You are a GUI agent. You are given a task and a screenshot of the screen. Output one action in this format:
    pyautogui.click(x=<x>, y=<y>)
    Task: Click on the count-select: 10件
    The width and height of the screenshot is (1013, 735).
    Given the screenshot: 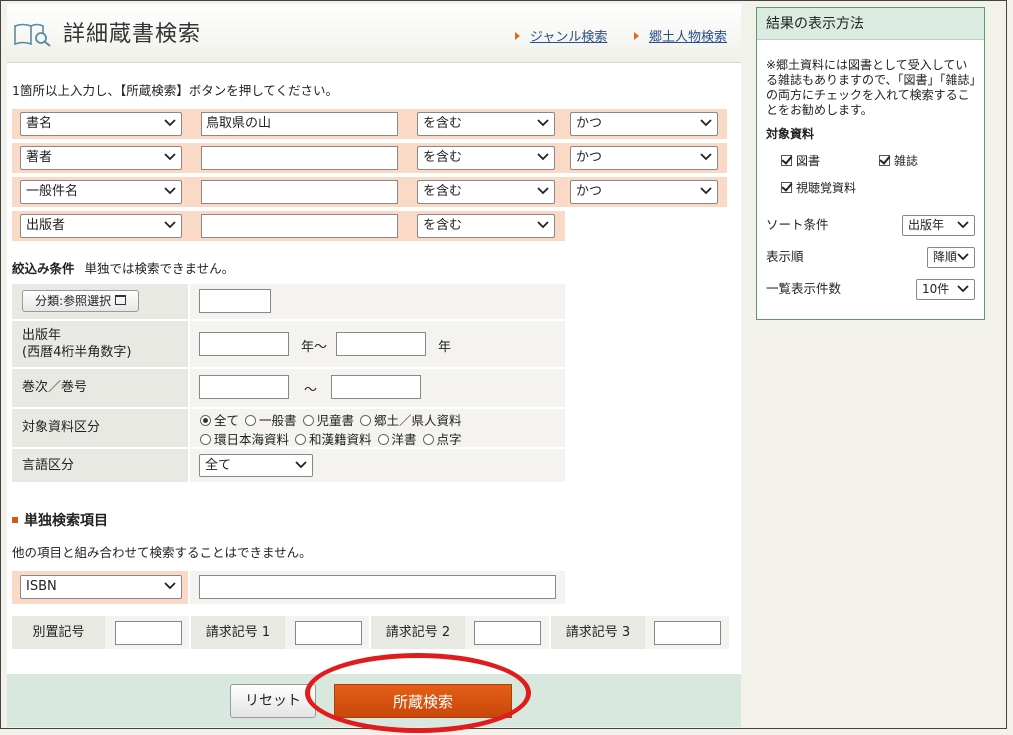 What is the action you would take?
    pyautogui.click(x=945, y=289)
    